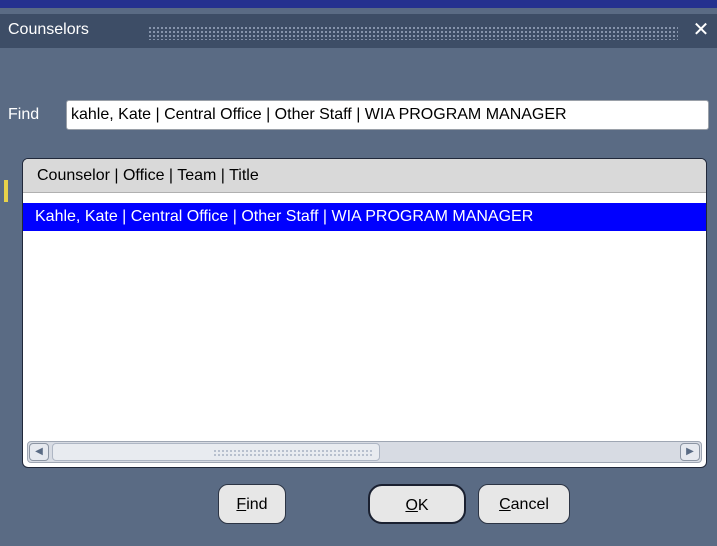 The width and height of the screenshot is (717, 546). Describe the element at coordinates (358, 4) in the screenshot. I see `desktop-background` at that location.